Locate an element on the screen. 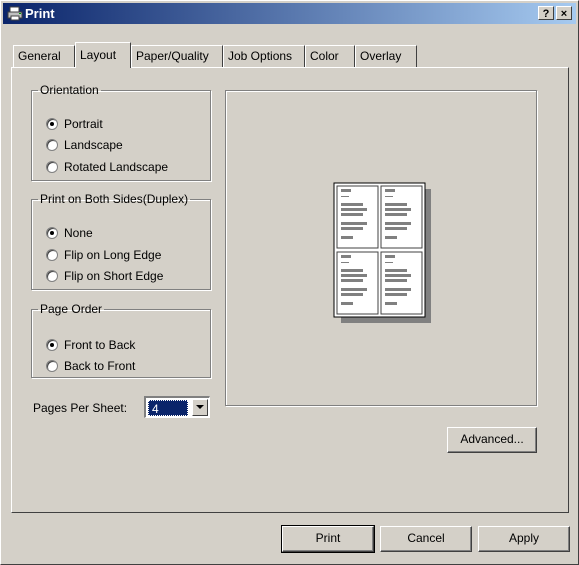 This screenshot has height=565, width=579. title-bar: Print ? × is located at coordinates (289, 13).